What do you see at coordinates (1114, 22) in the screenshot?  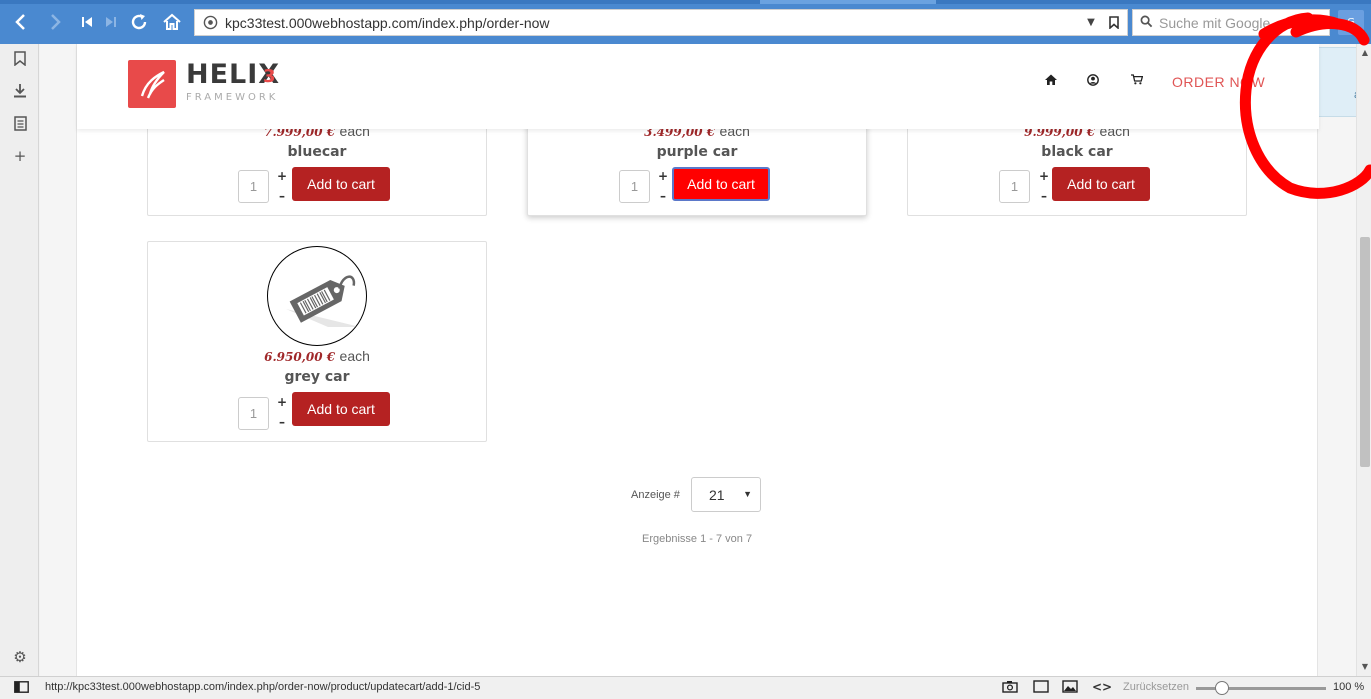 I see `bookmark-icon` at bounding box center [1114, 22].